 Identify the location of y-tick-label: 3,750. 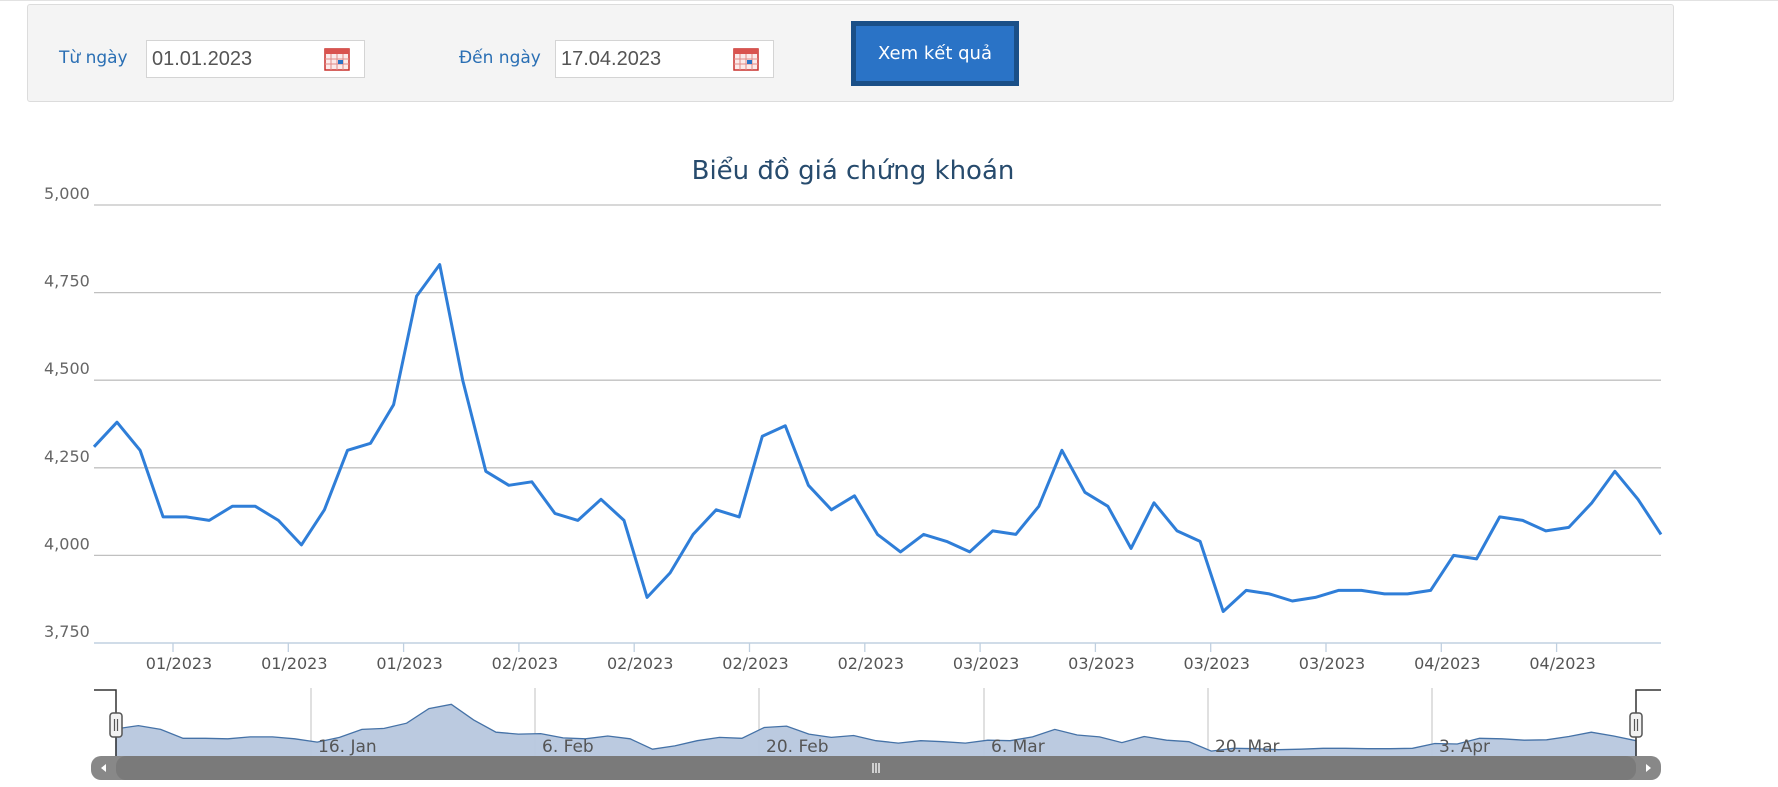
(67, 631).